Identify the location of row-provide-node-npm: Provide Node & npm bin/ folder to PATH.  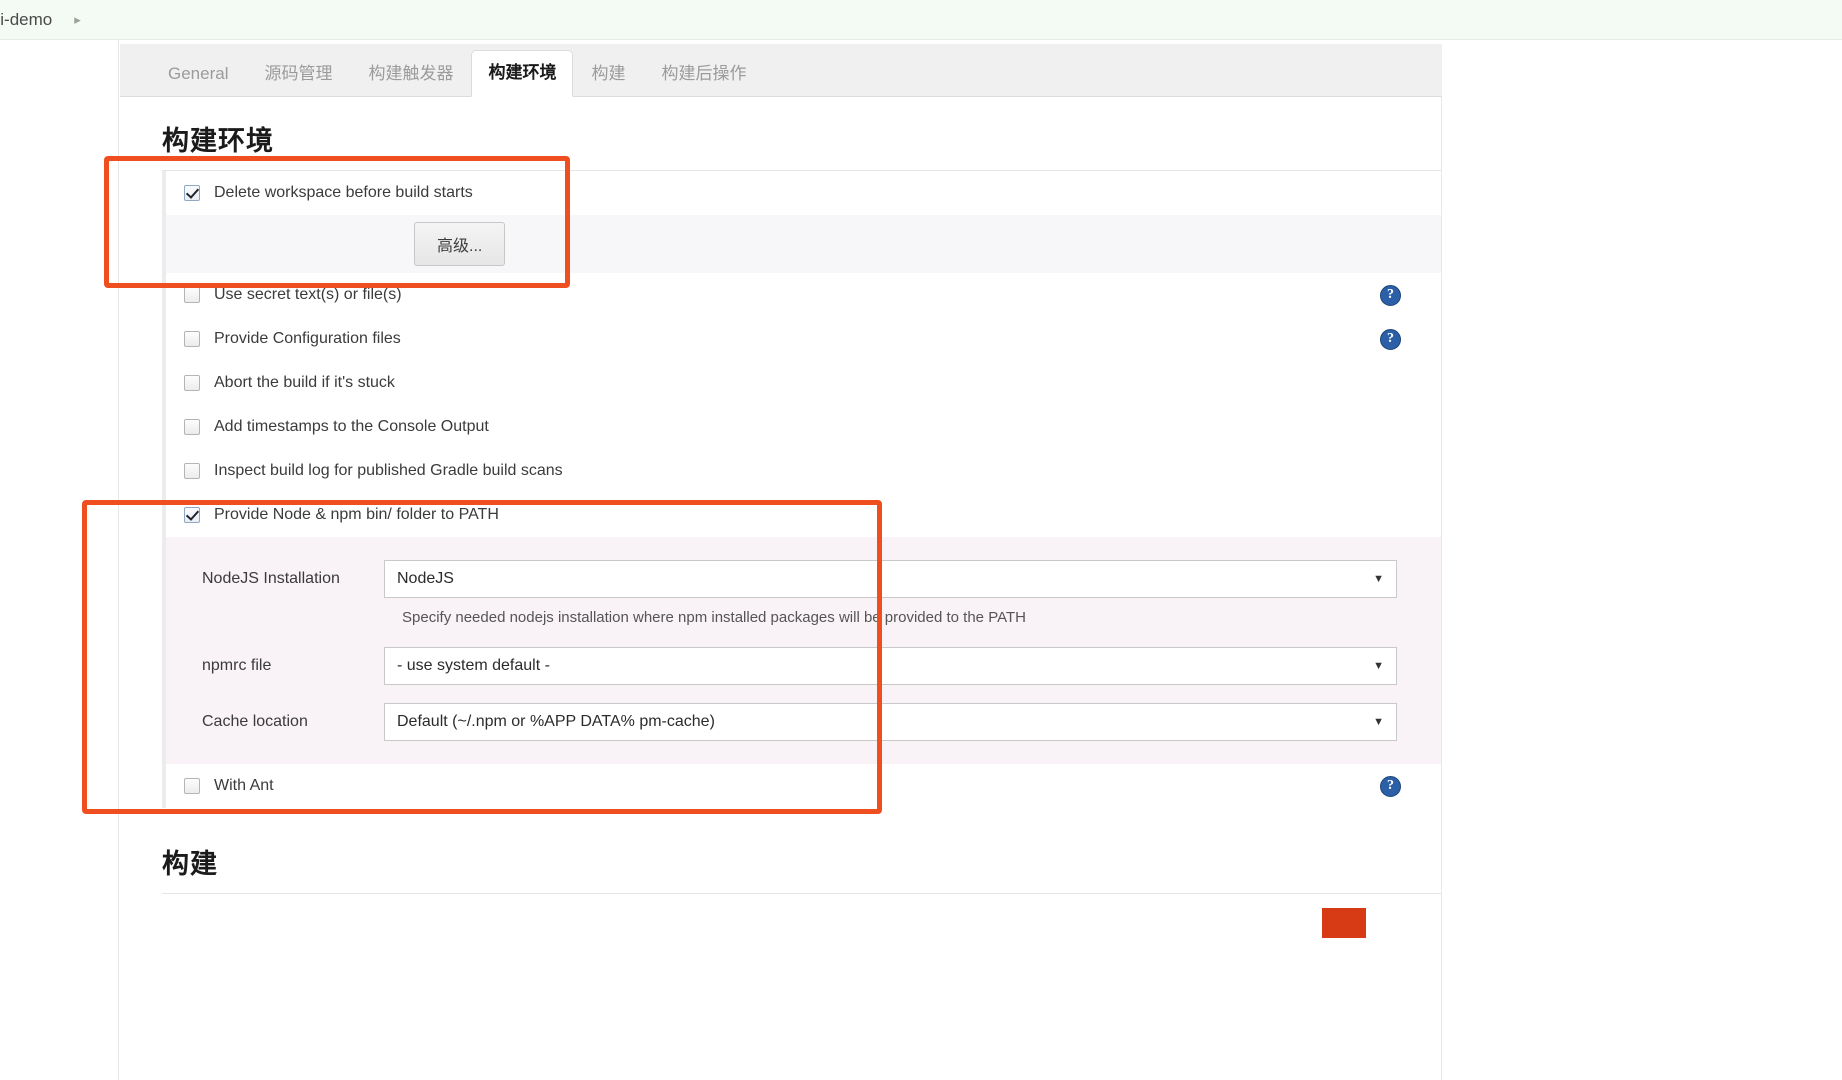
(801, 515).